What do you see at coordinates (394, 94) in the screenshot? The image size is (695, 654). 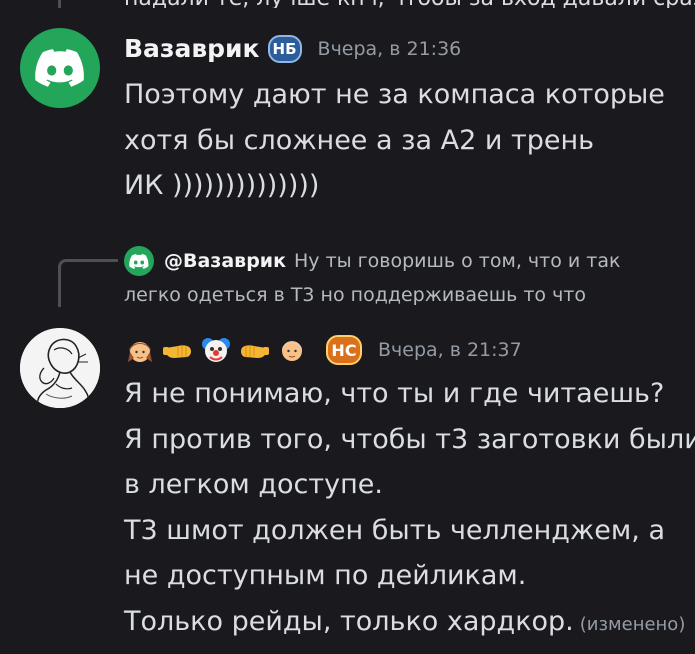 I see `message-line: Поэтому дают не за компаса которые` at bounding box center [394, 94].